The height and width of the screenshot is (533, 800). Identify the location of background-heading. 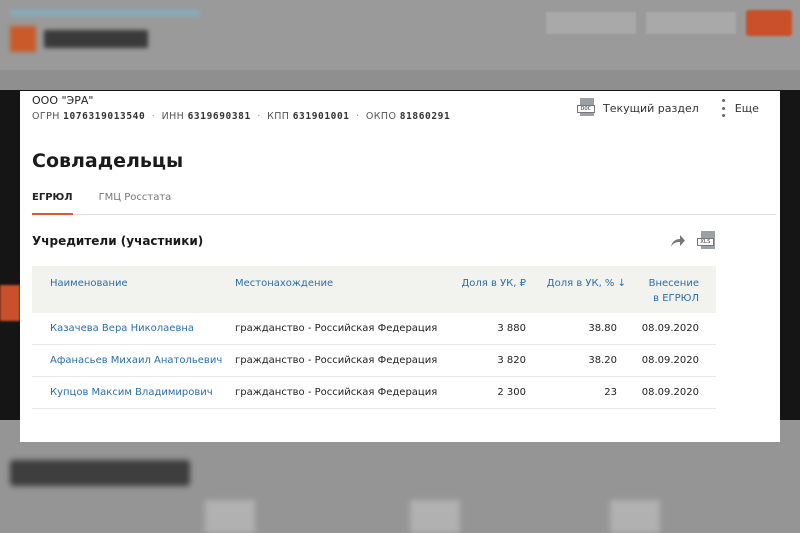
(100, 473).